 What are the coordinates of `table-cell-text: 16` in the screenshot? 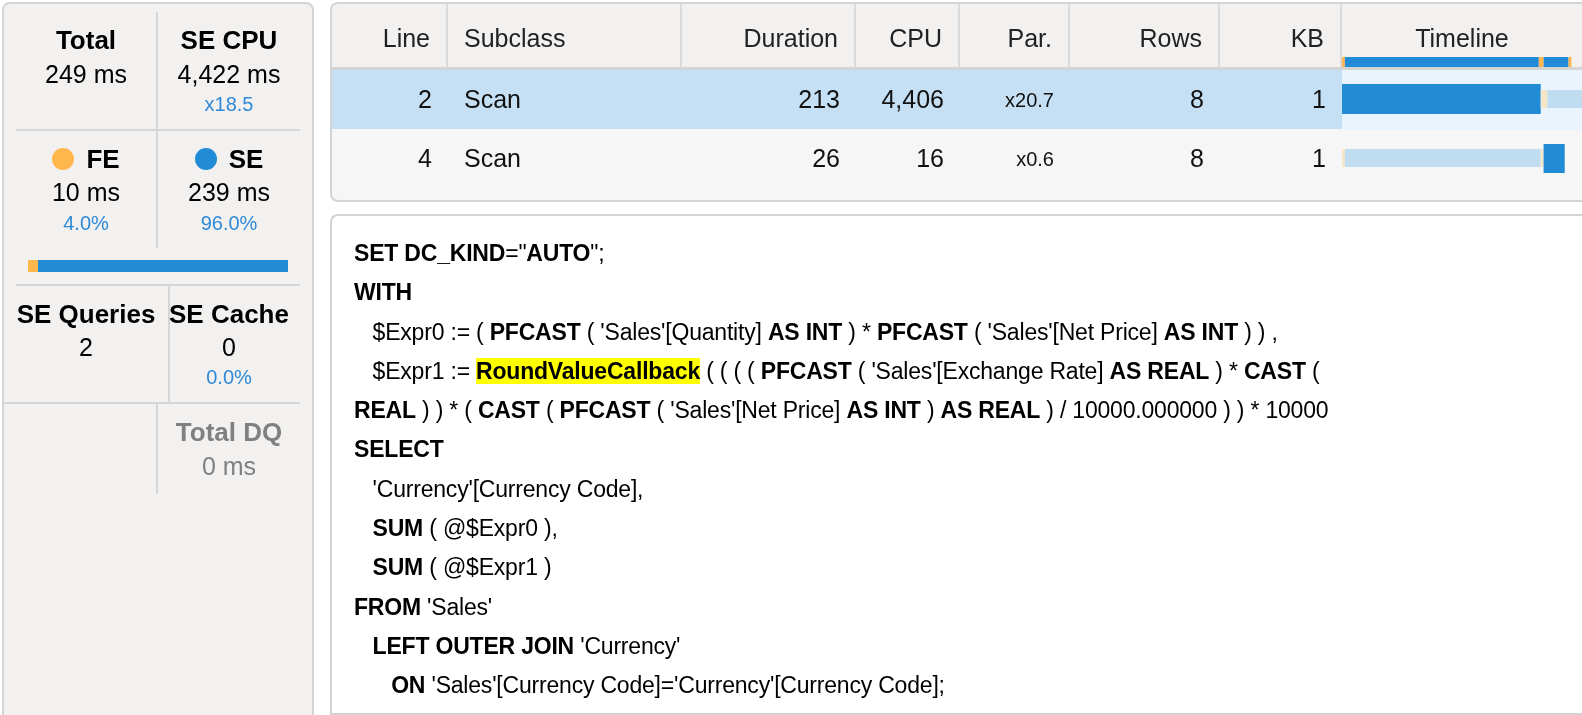 It's located at (930, 158).